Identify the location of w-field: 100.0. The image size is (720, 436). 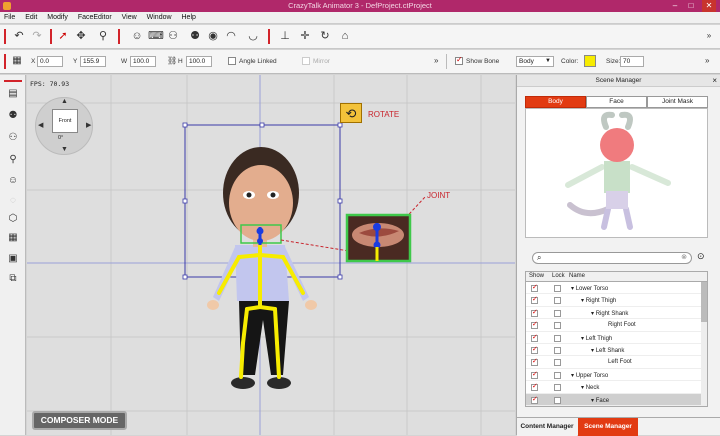
(143, 61).